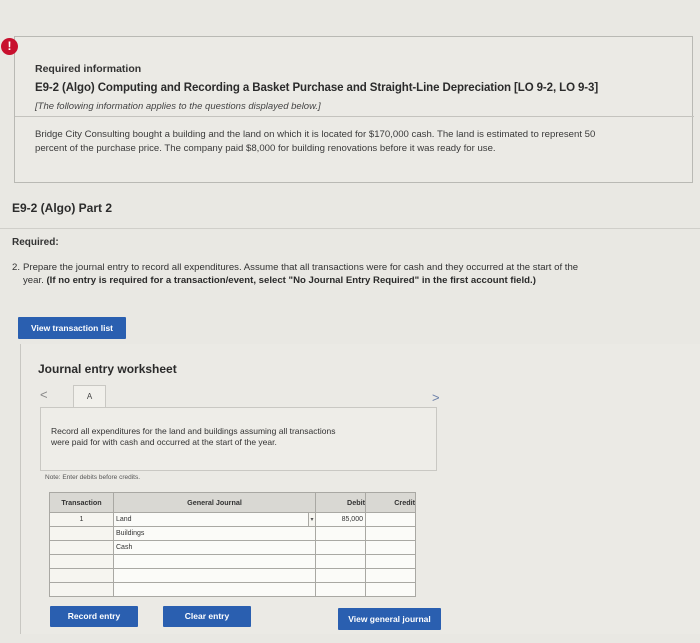  What do you see at coordinates (72, 328) in the screenshot?
I see `view-transaction-list-button: View transaction list` at bounding box center [72, 328].